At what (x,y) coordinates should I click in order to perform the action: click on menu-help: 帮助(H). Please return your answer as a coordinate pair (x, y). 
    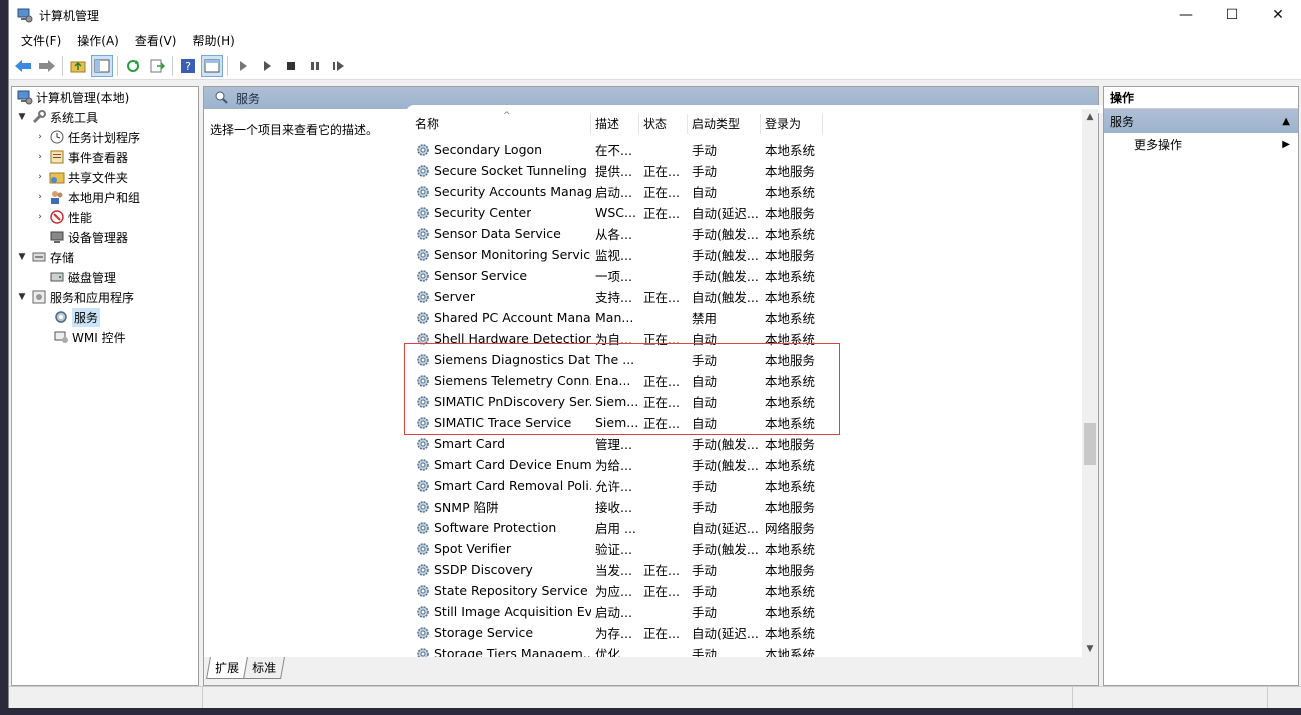
    Looking at the image, I should click on (213, 41).